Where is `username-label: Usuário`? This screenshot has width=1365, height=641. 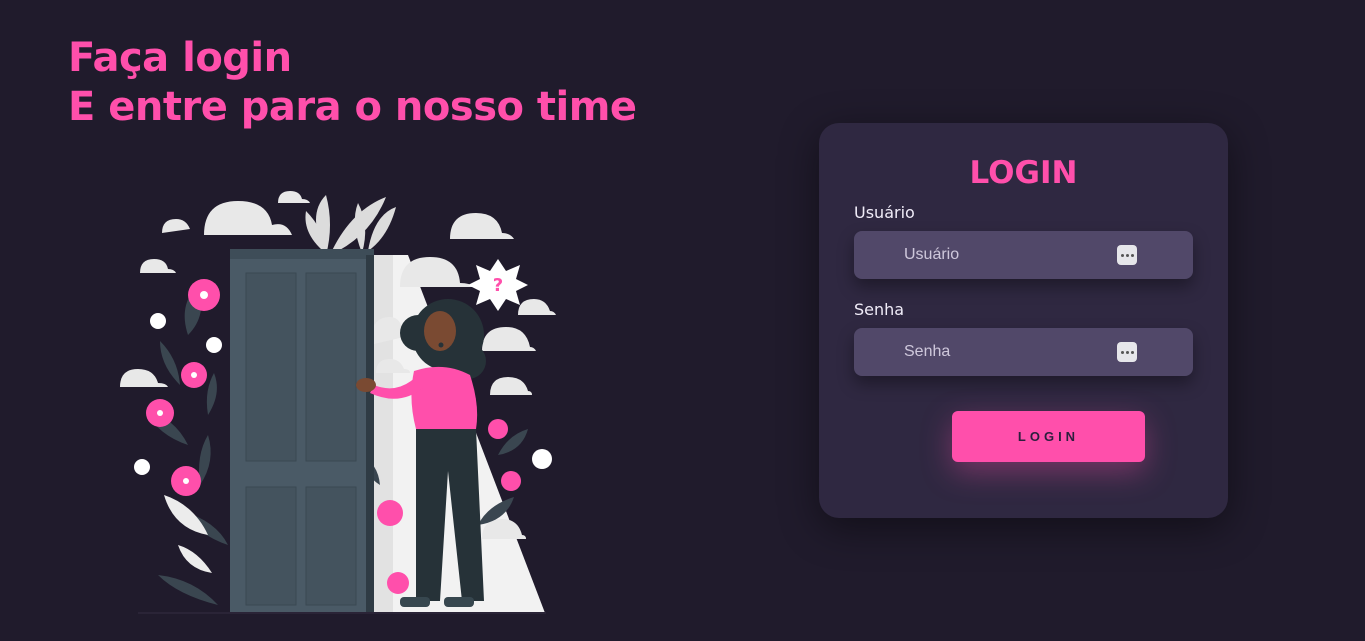 username-label: Usuário is located at coordinates (884, 212).